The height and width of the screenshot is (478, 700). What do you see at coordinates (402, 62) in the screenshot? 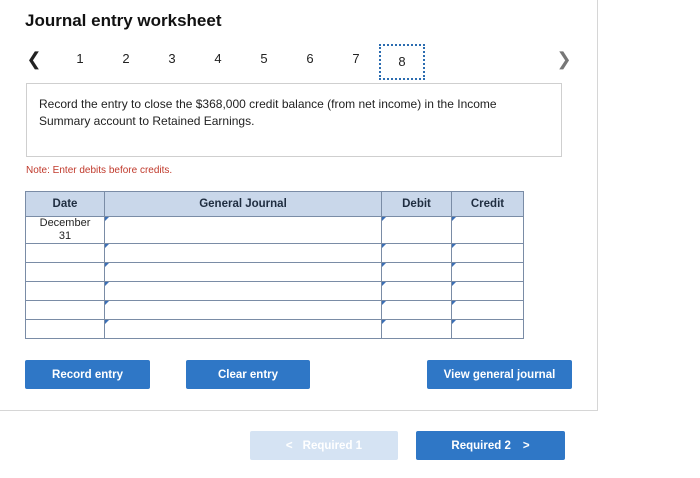
I see `step-8-active: 8` at bounding box center [402, 62].